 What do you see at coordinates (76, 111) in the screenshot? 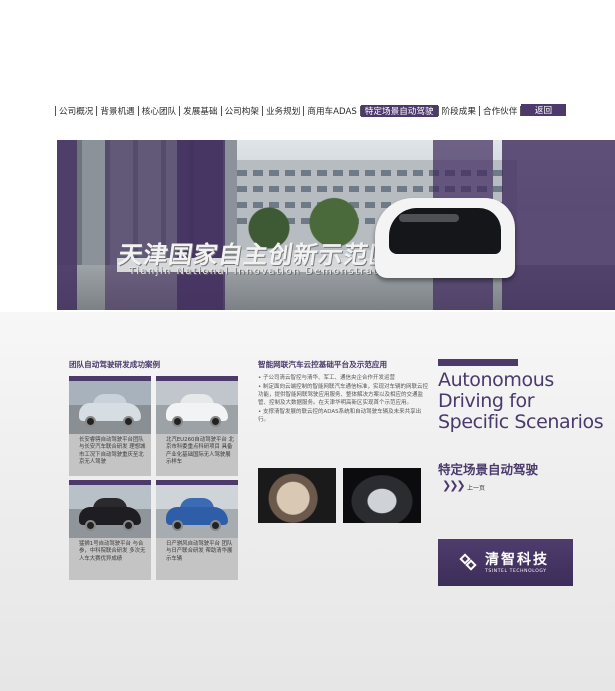
I see `nav-item-company-overview: 公司概况` at bounding box center [76, 111].